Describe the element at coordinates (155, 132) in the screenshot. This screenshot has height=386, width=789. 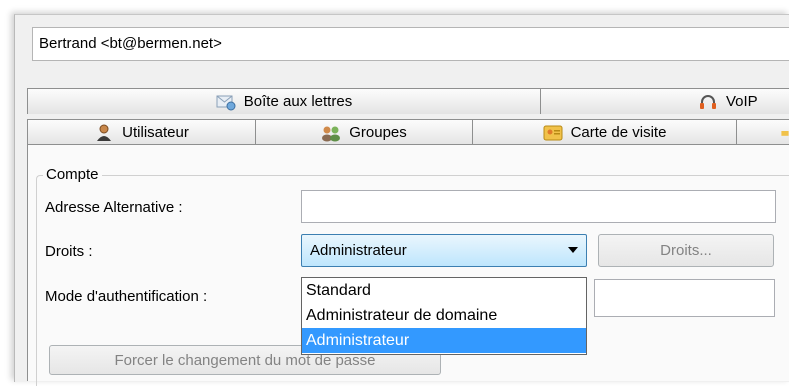
I see `tab-user-label: Utilisateur` at that location.